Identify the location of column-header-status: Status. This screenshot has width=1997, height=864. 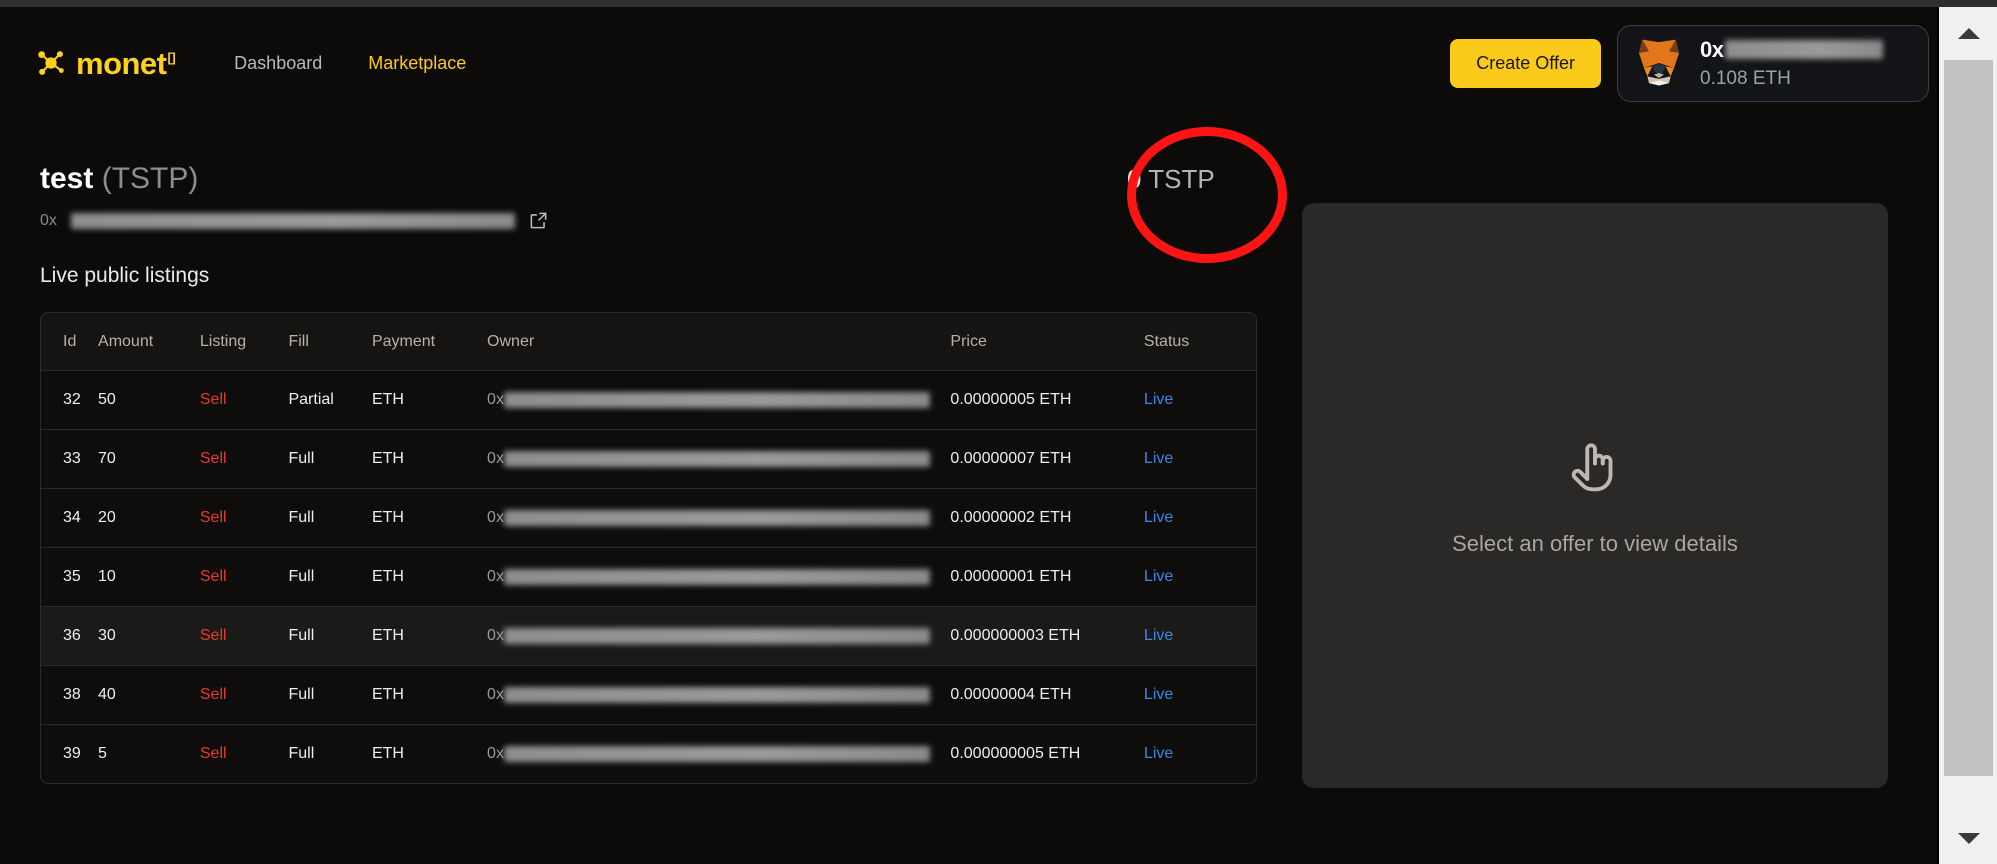
(1199, 342).